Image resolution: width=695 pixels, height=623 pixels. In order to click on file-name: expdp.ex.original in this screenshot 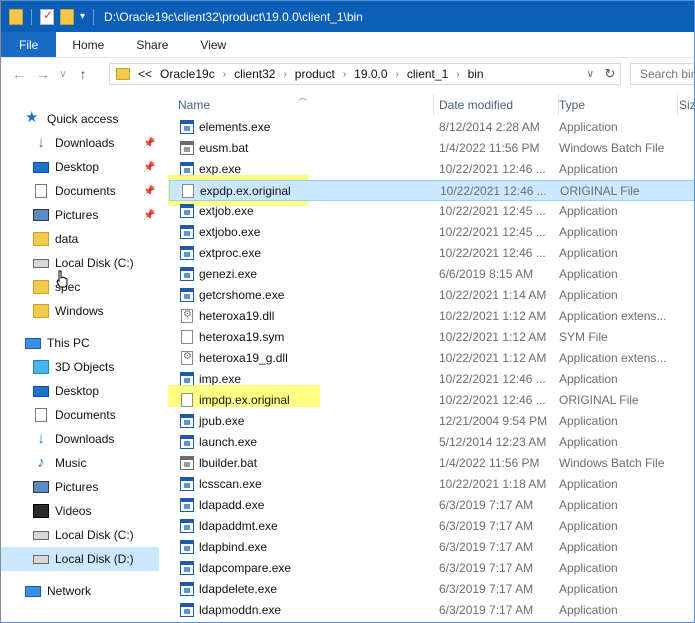, I will do `click(245, 191)`.